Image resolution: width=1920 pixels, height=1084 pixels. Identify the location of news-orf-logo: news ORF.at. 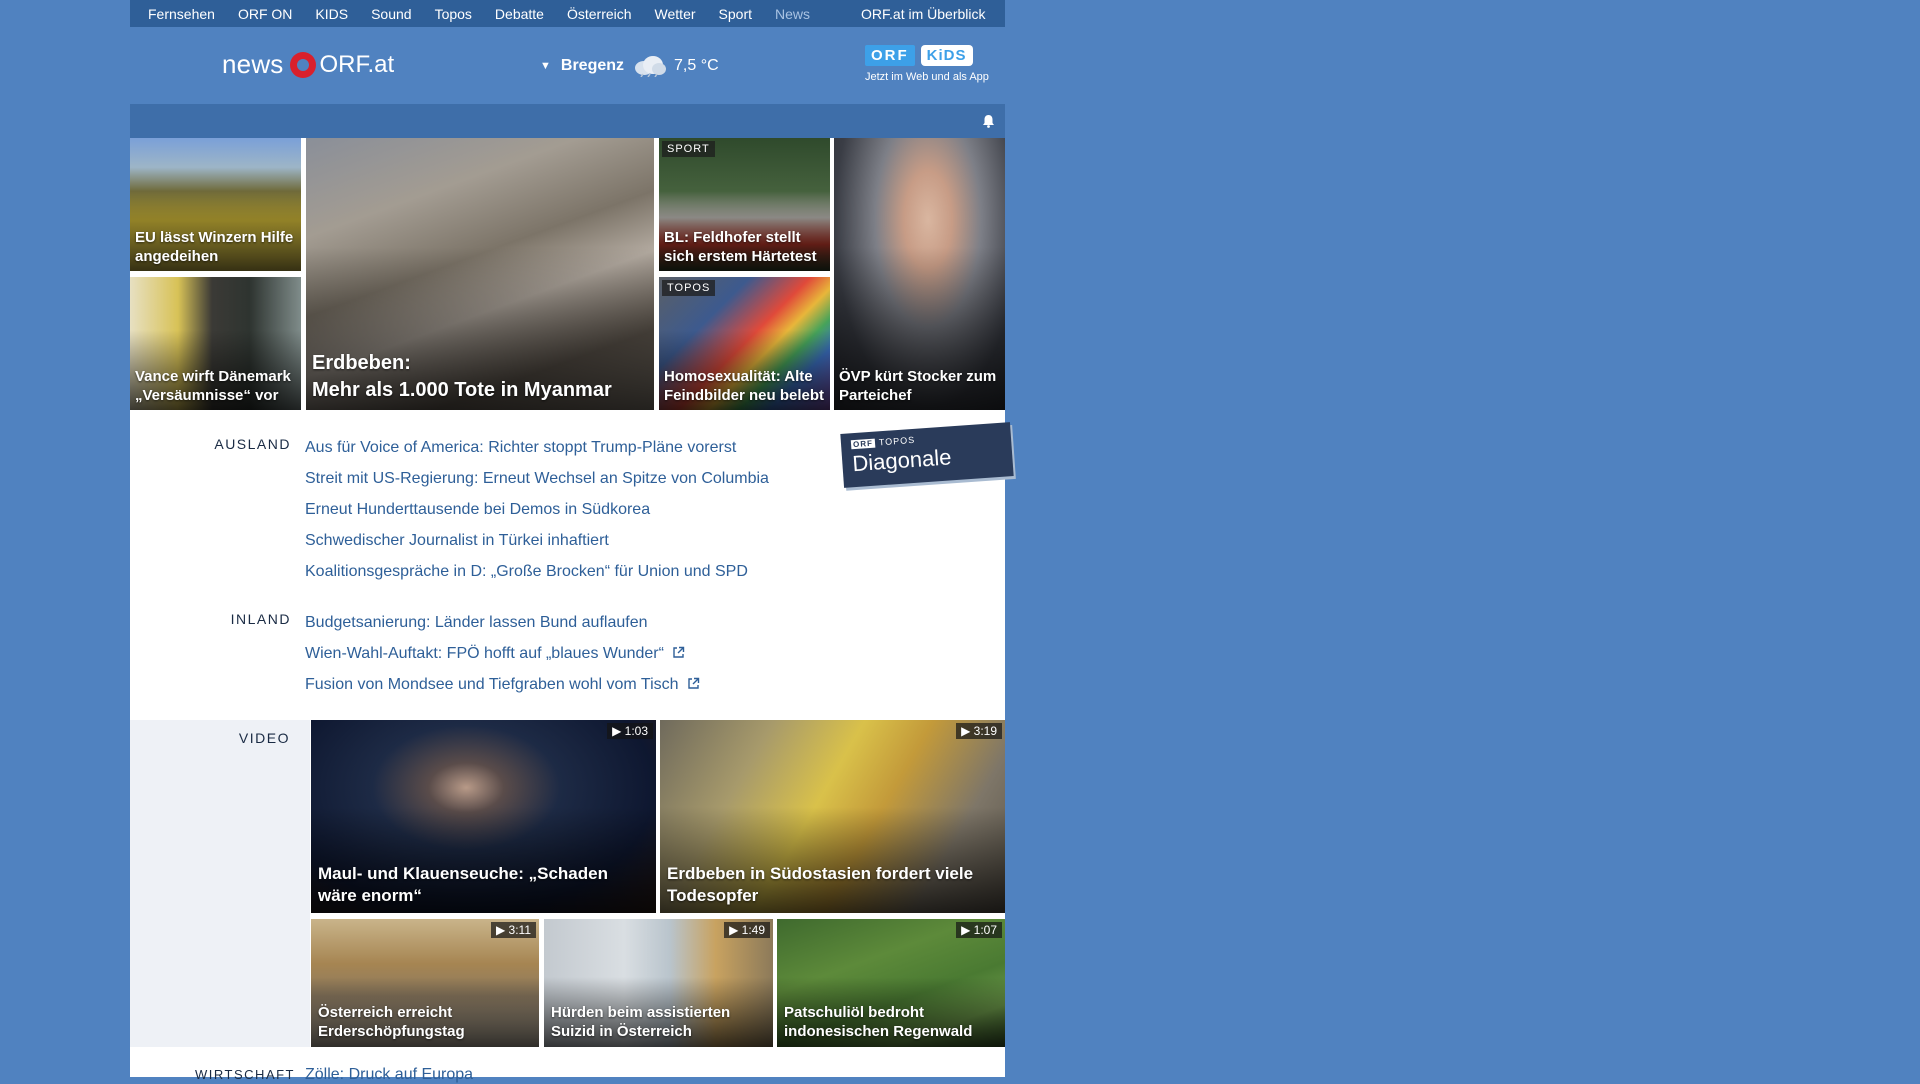
(308, 64).